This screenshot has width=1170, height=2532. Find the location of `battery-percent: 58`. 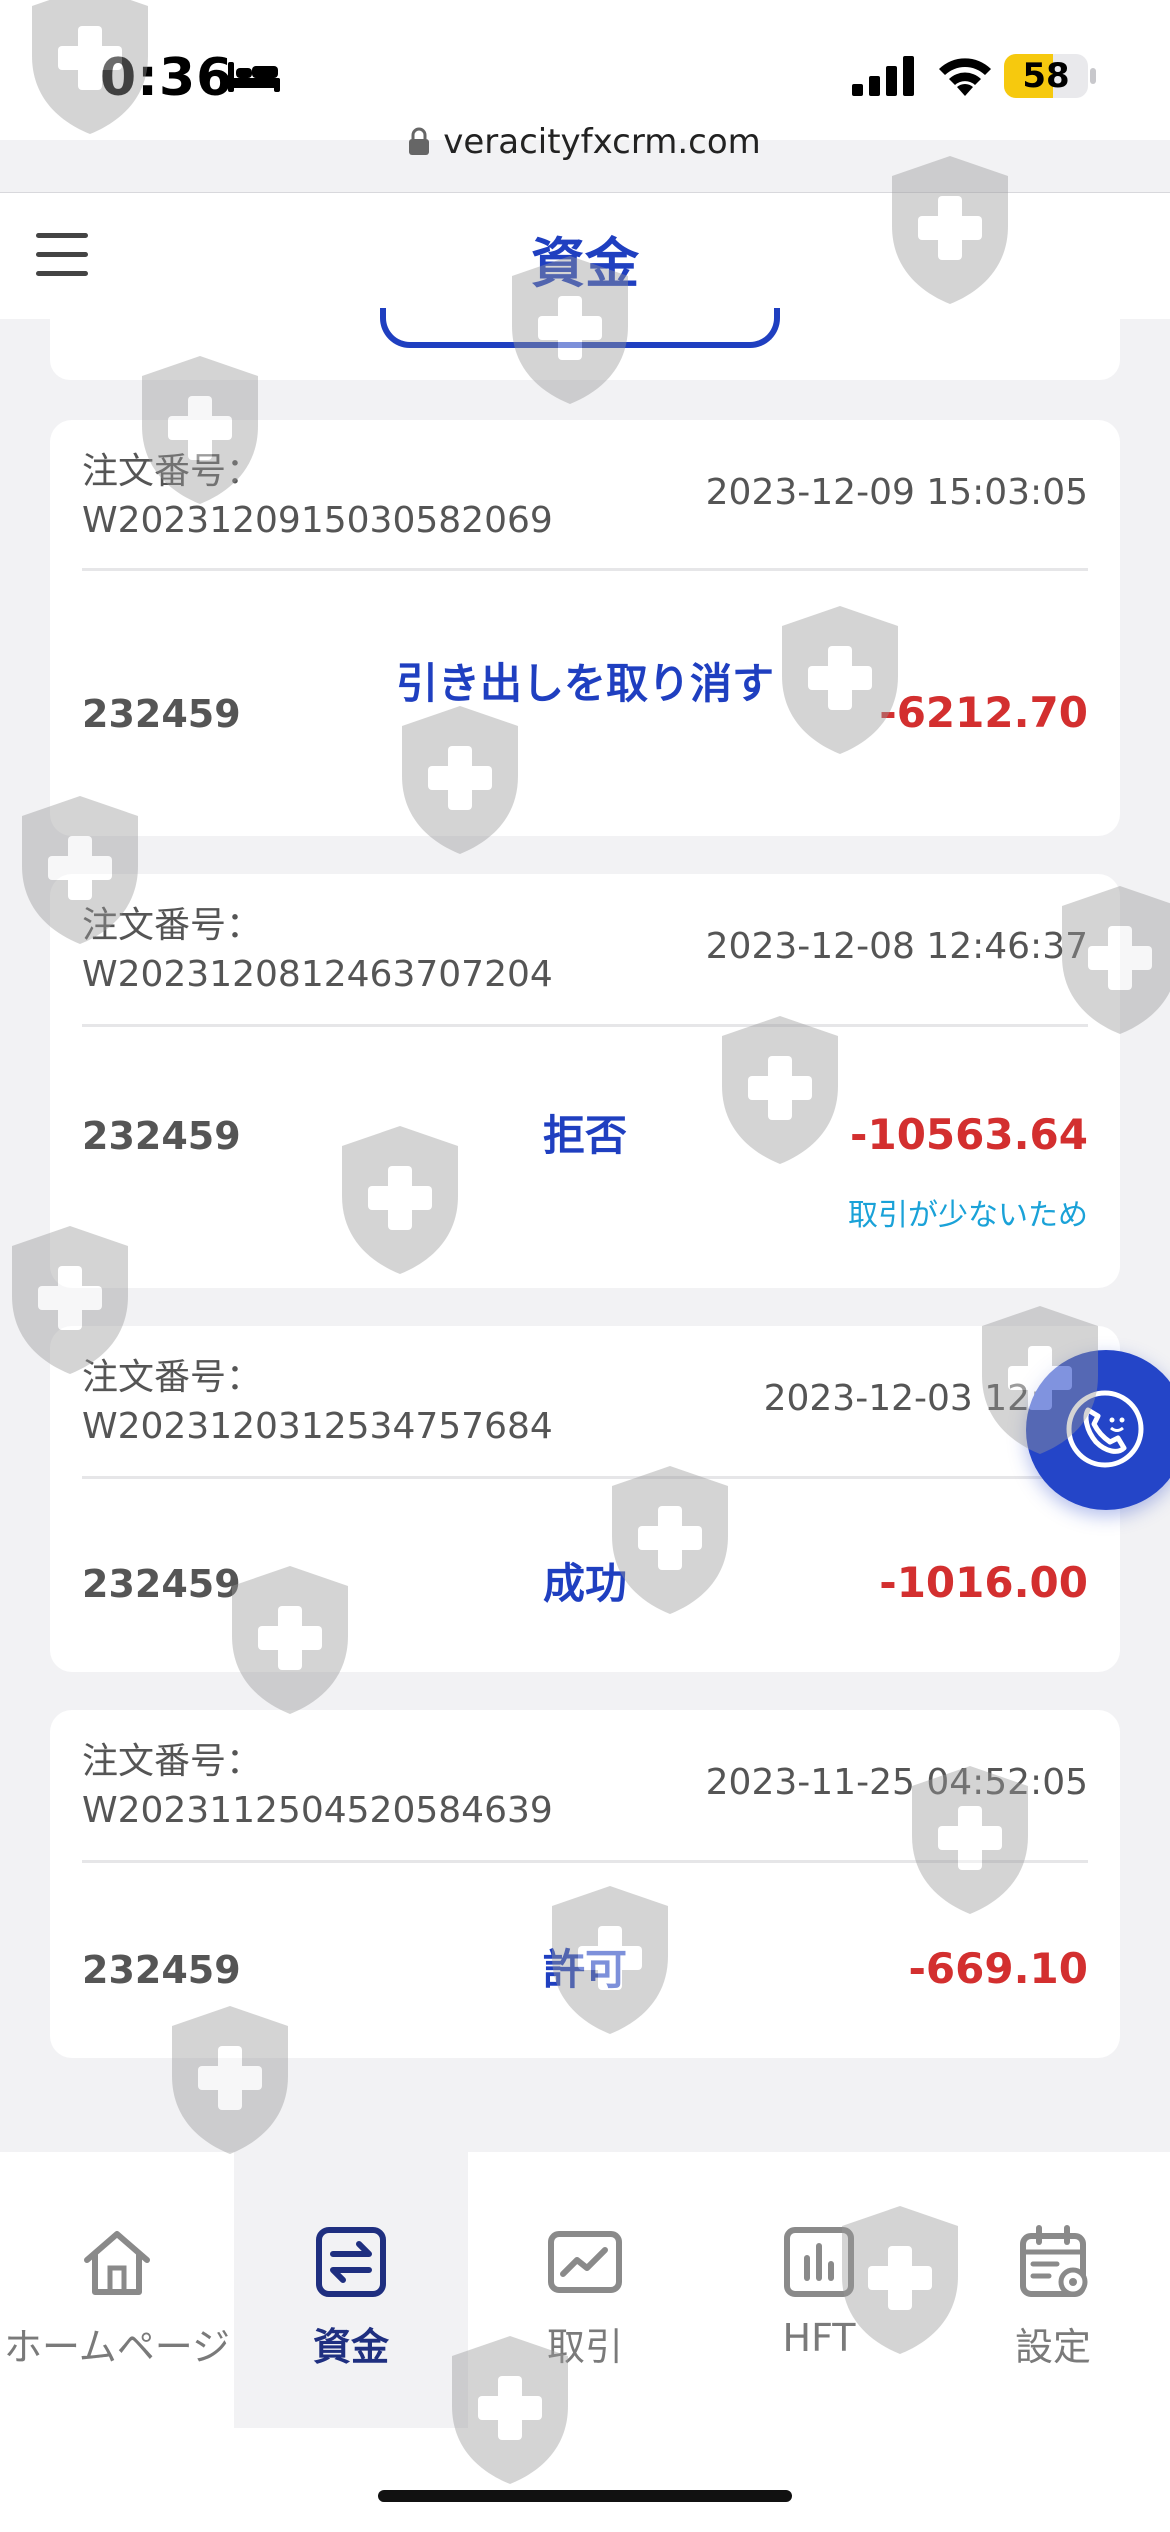

battery-percent: 58 is located at coordinates (1046, 76).